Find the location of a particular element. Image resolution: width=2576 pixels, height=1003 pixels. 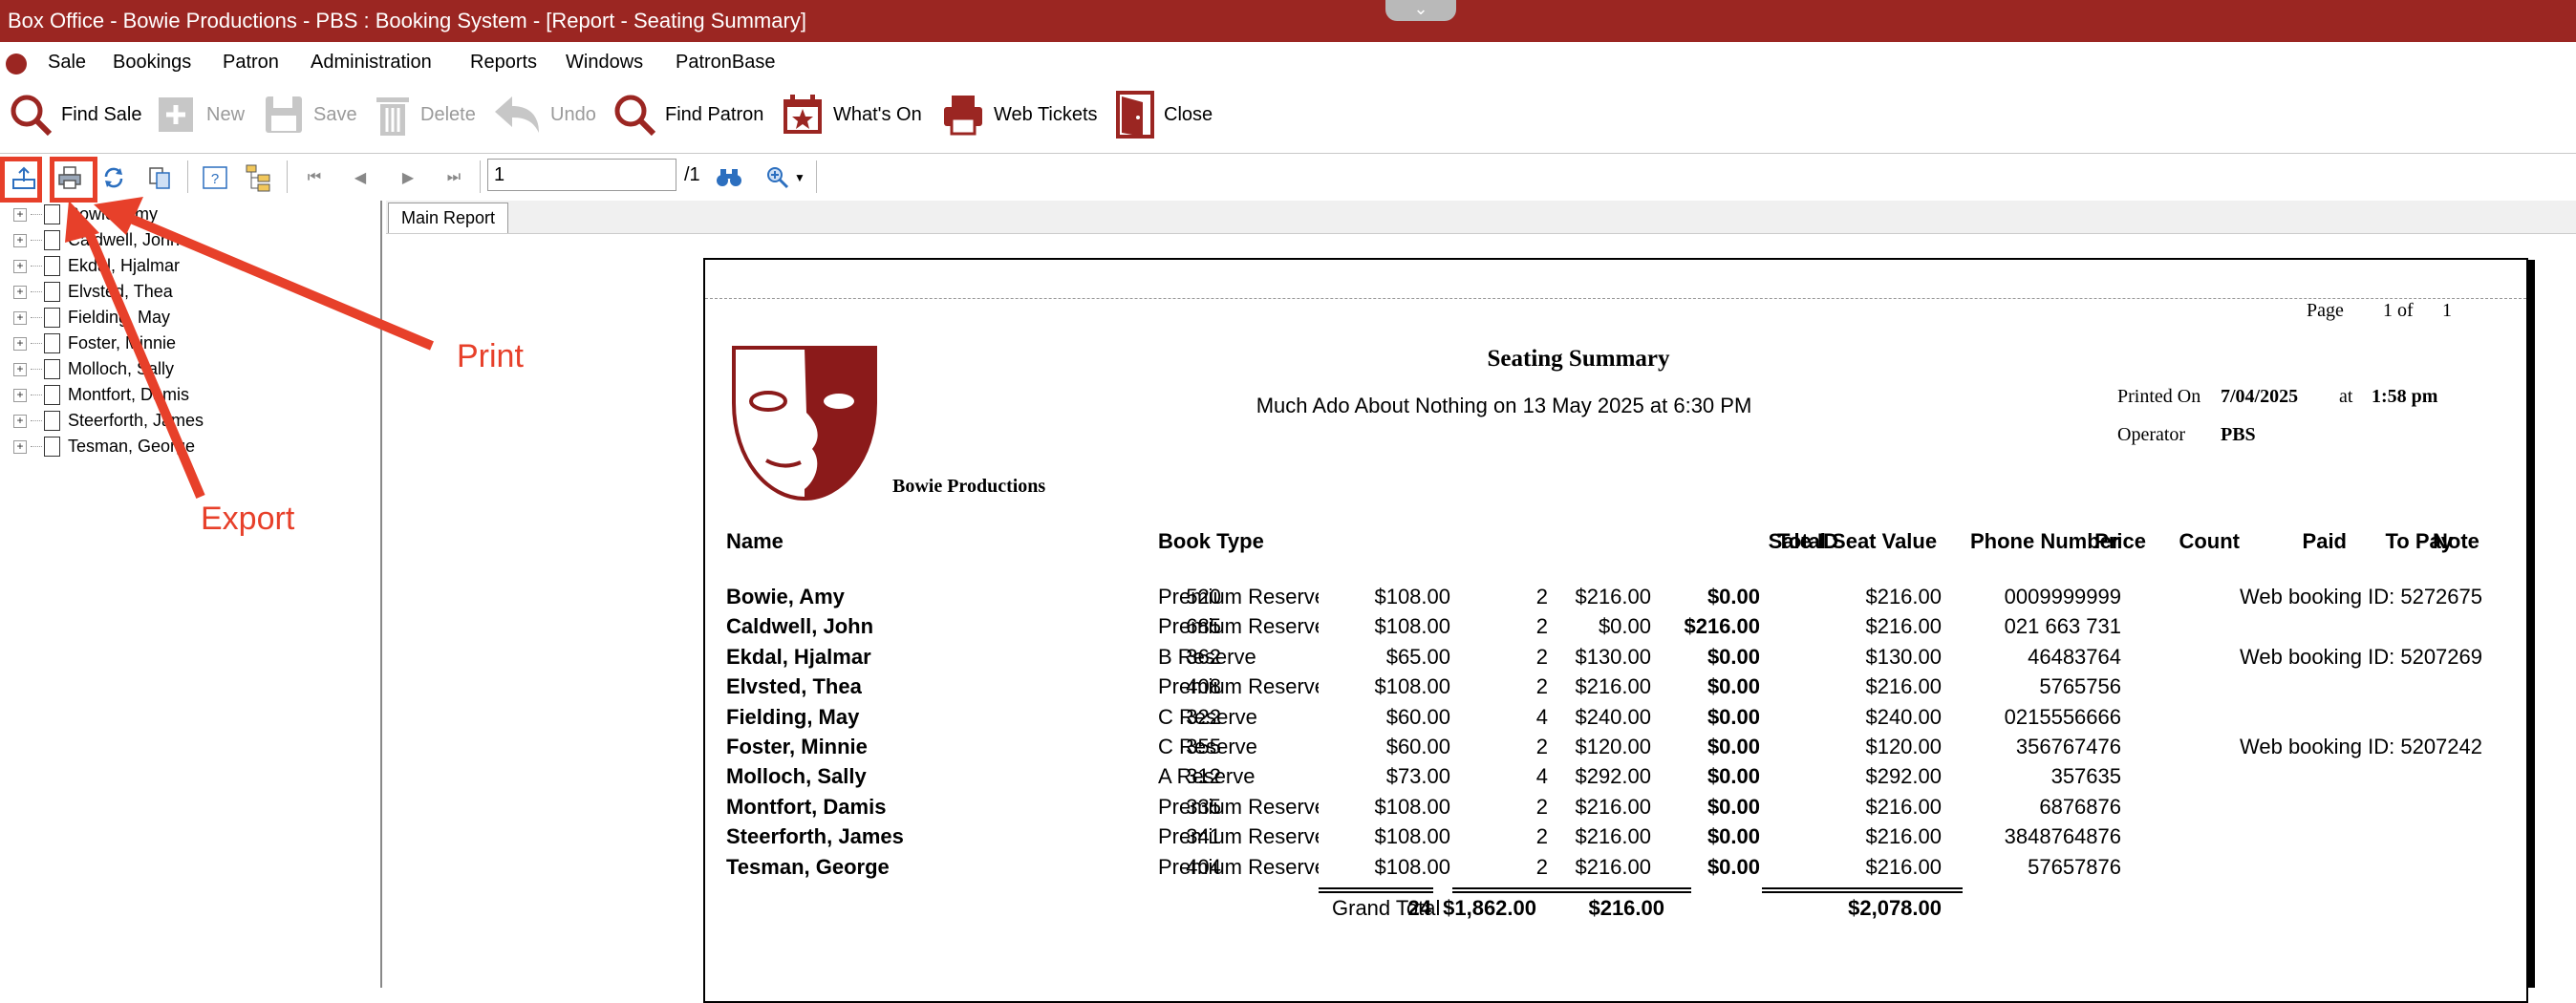

annotation-arrows is located at coordinates (249, 348).